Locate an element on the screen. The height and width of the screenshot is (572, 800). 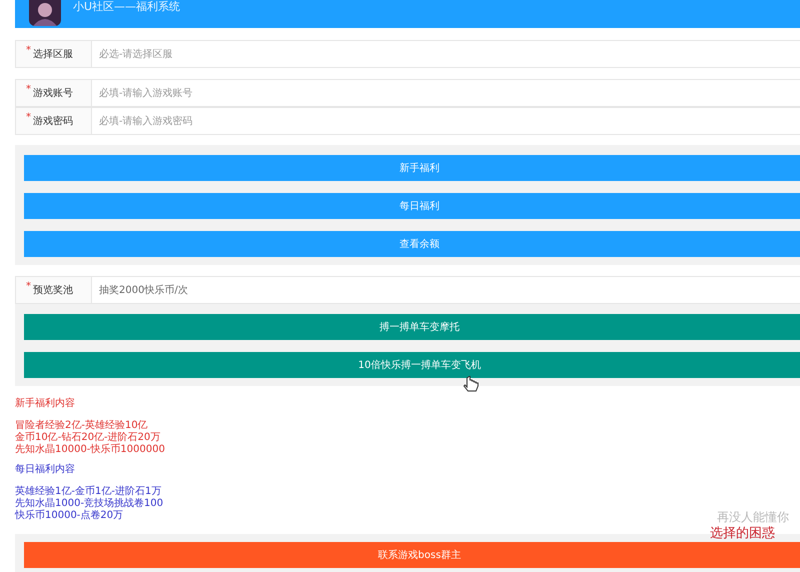
contact-button: 联系游戏boss群主 is located at coordinates (412, 555).